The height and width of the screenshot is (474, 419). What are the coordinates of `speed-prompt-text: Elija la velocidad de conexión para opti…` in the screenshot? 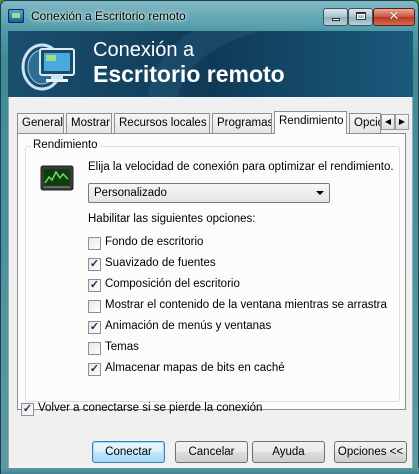 It's located at (241, 167).